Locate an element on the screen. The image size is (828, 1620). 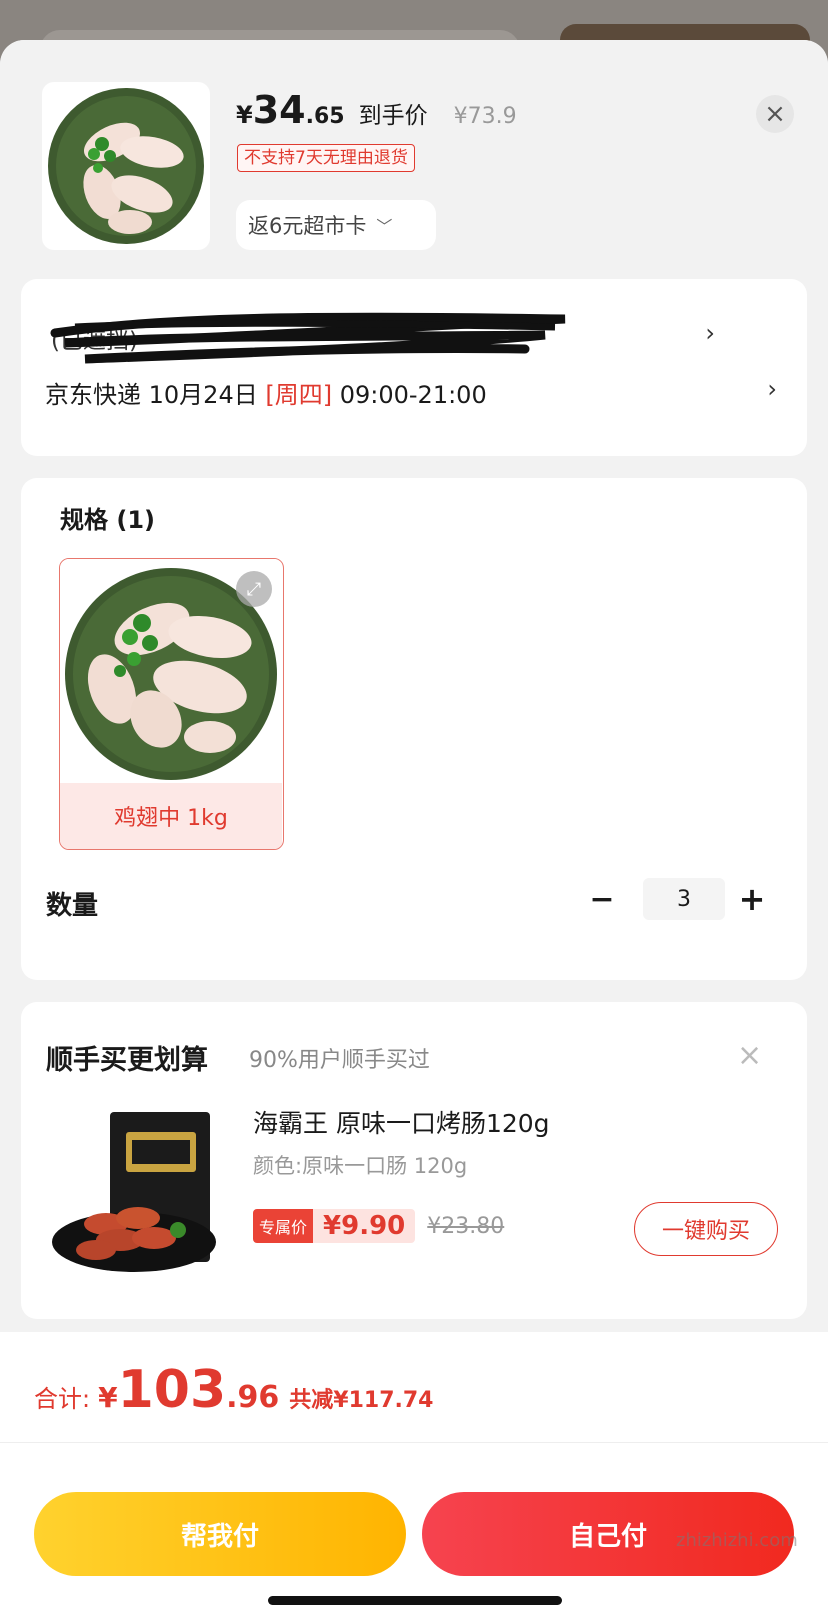
final-price-label: 到手价 is located at coordinates (393, 116).